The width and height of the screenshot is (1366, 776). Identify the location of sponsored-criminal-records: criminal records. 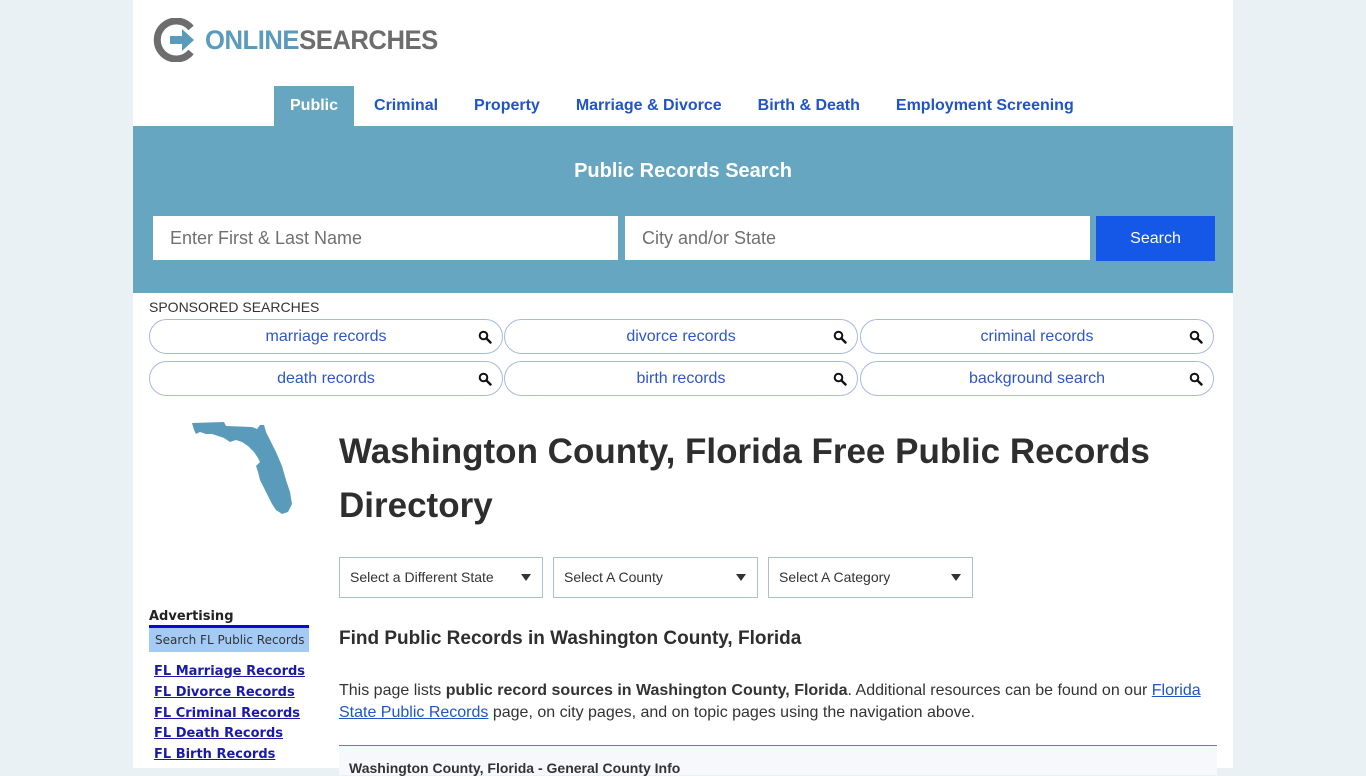
(1037, 336).